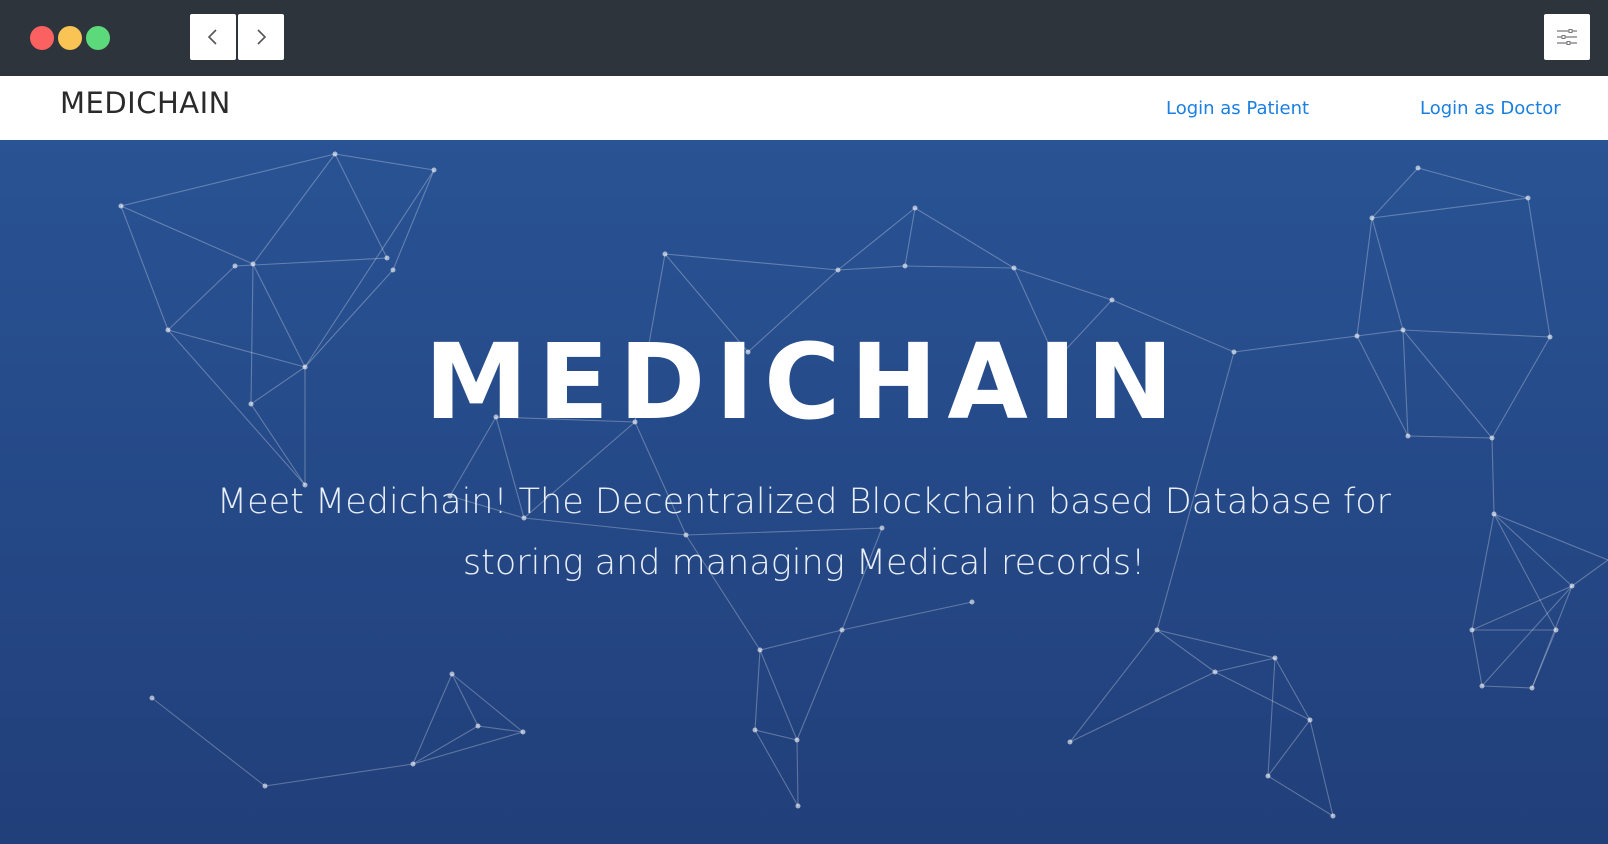  What do you see at coordinates (70, 38) in the screenshot?
I see `minimize-window-button` at bounding box center [70, 38].